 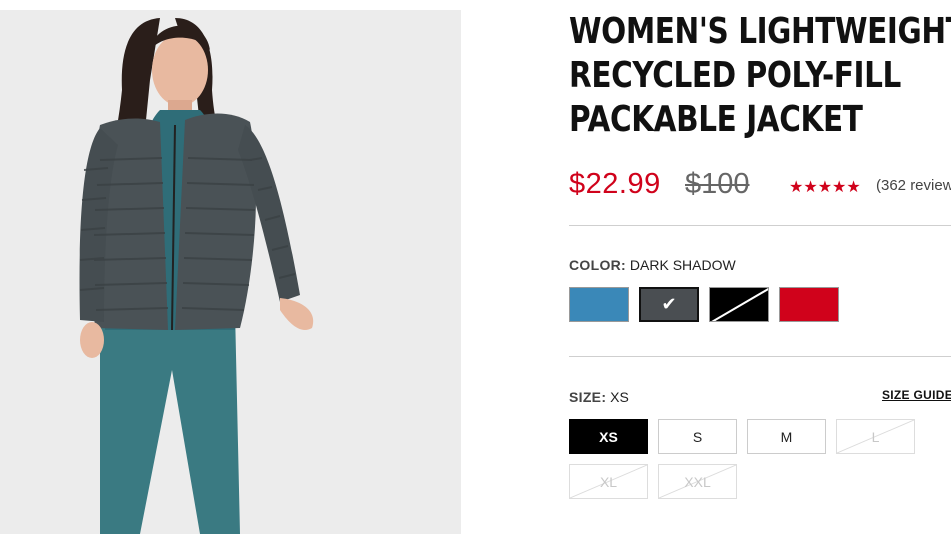 I want to click on size-option-label: XS, so click(x=608, y=436).